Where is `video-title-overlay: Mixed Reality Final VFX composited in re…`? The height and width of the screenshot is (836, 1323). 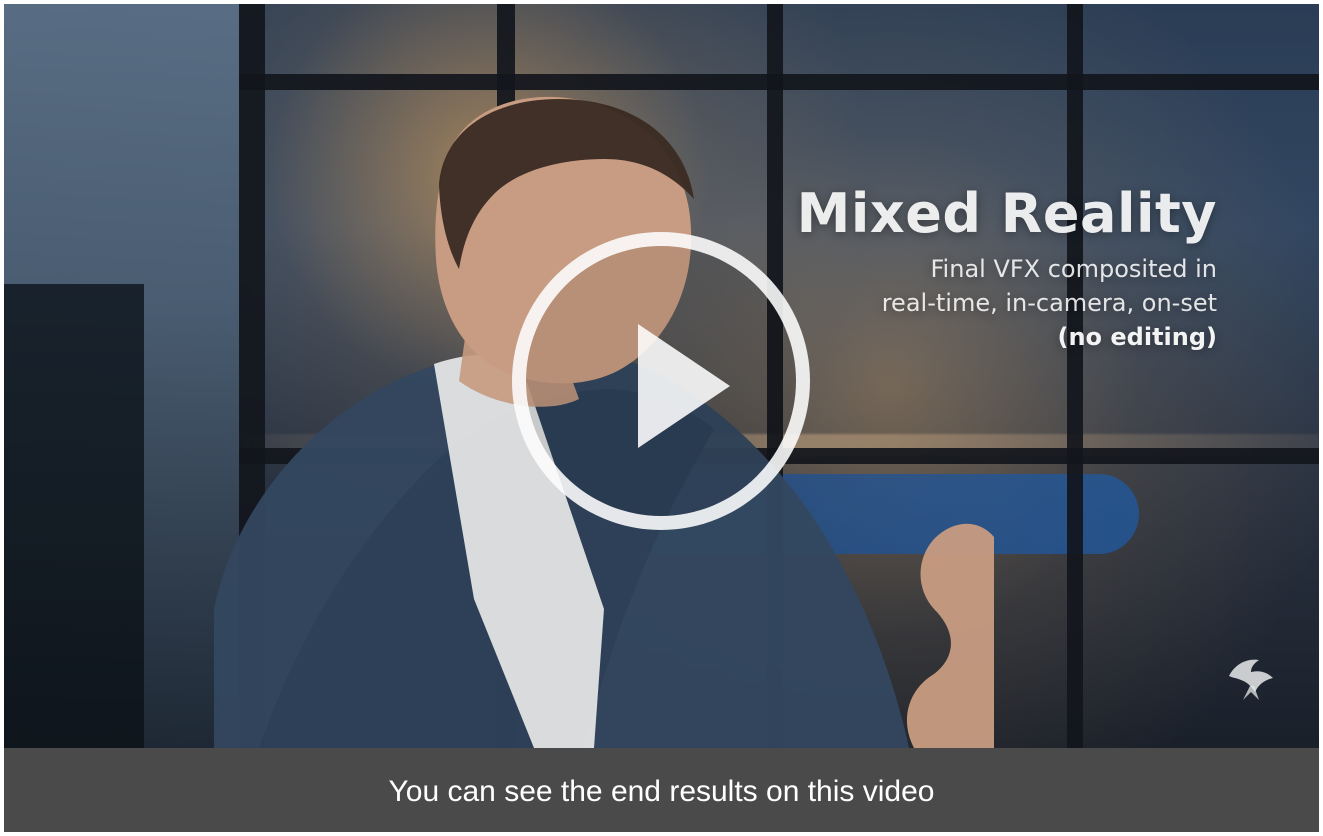 video-title-overlay: Mixed Reality Final VFX composited in re… is located at coordinates (987, 269).